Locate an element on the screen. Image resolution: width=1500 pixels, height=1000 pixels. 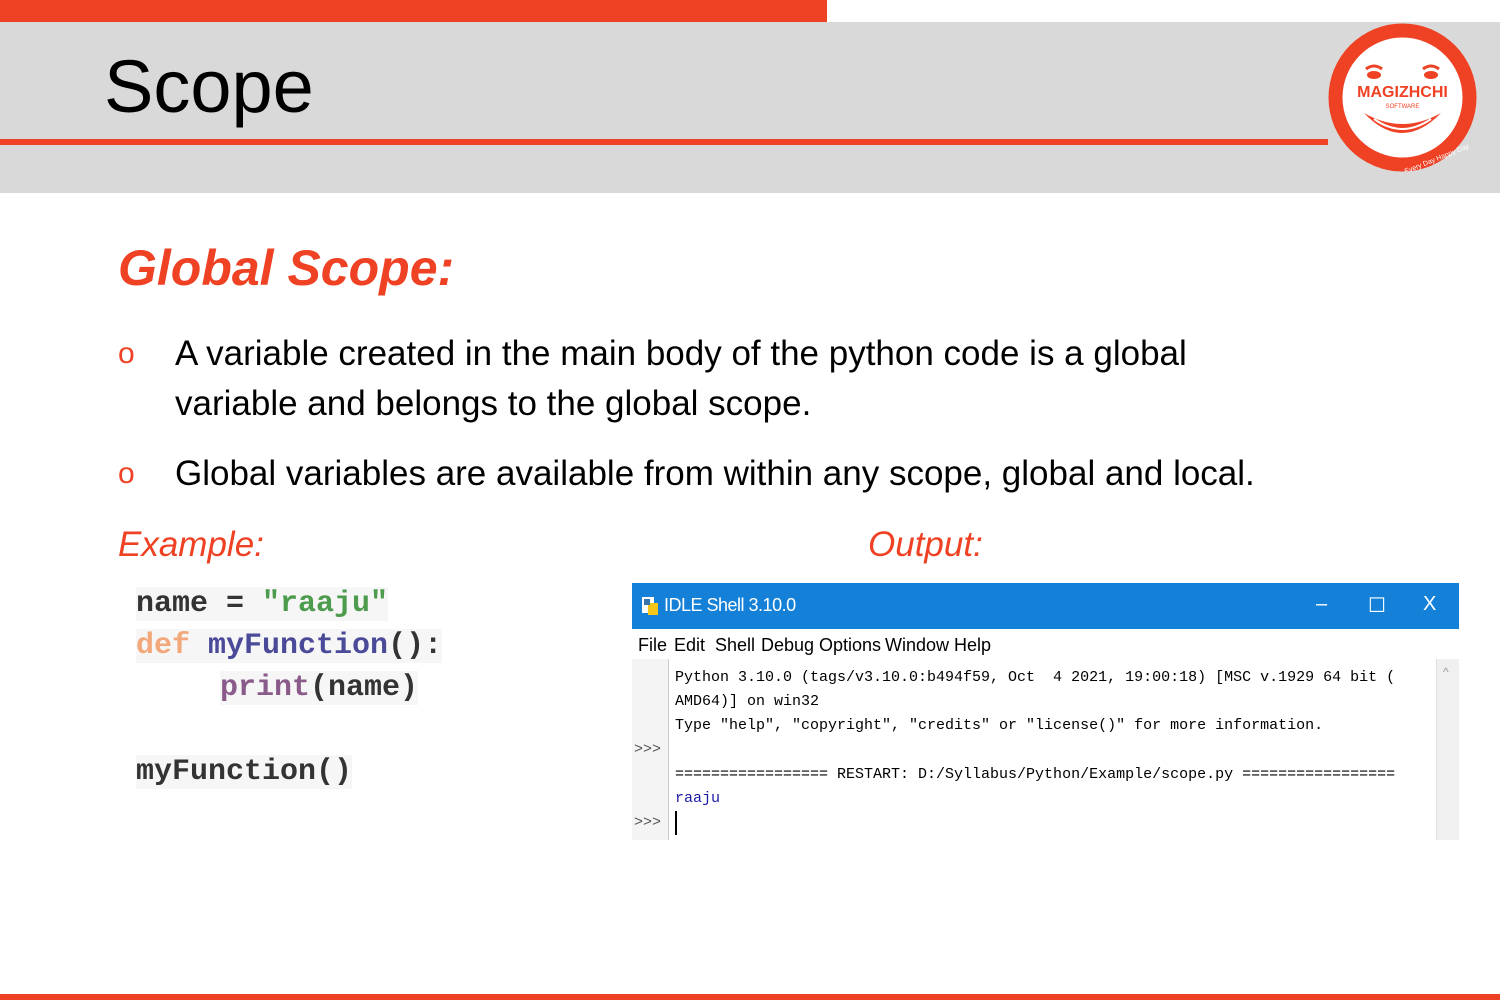
python-app-icon is located at coordinates (650, 606).